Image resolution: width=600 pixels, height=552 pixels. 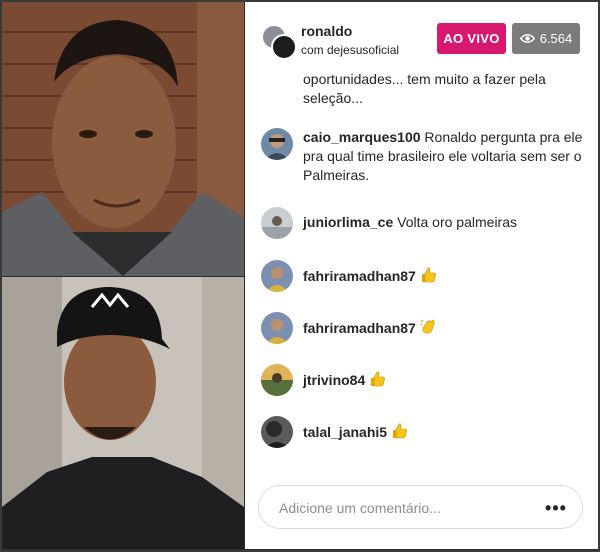 I want to click on comment-composer: •••, so click(x=420, y=507).